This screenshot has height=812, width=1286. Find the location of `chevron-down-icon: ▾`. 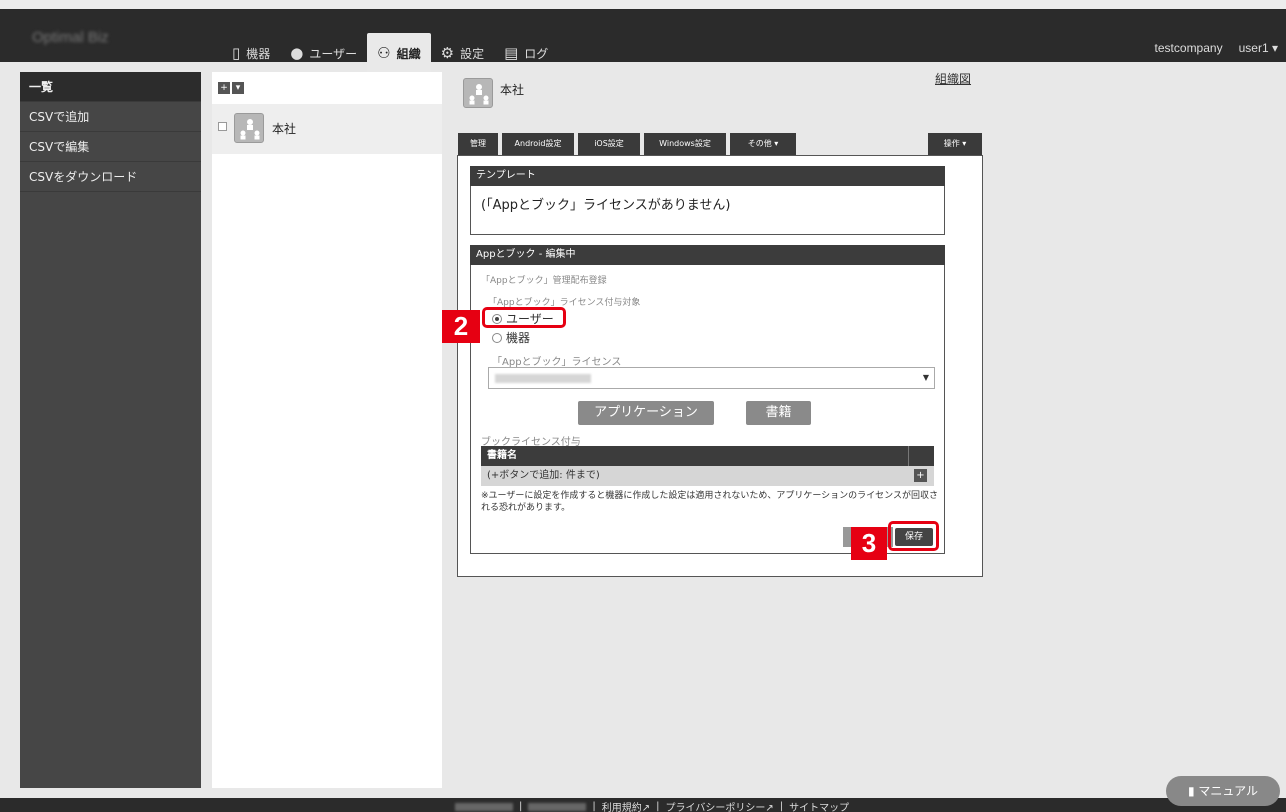

chevron-down-icon: ▾ is located at coordinates (1274, 48).